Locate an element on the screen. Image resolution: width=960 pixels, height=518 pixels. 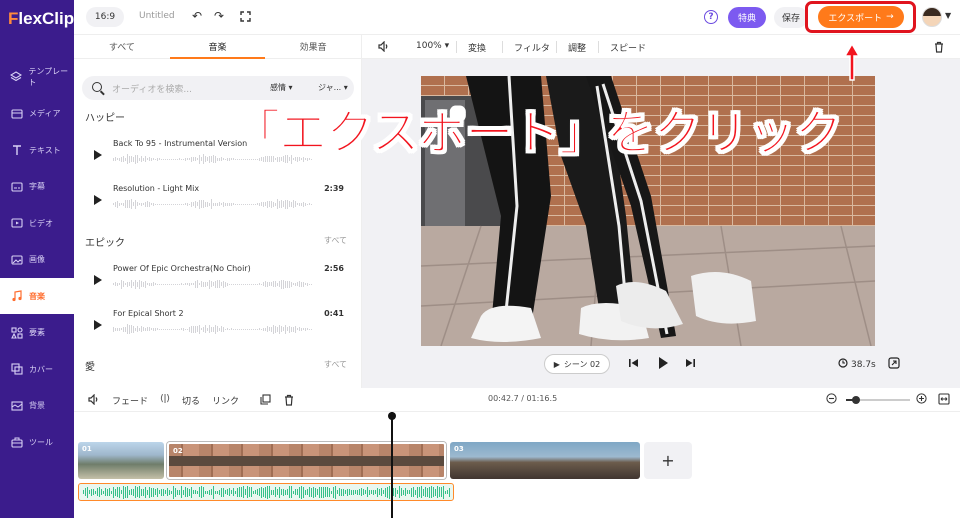
mood-filter-dropdown: 感情 ▾ is located at coordinates (281, 87).